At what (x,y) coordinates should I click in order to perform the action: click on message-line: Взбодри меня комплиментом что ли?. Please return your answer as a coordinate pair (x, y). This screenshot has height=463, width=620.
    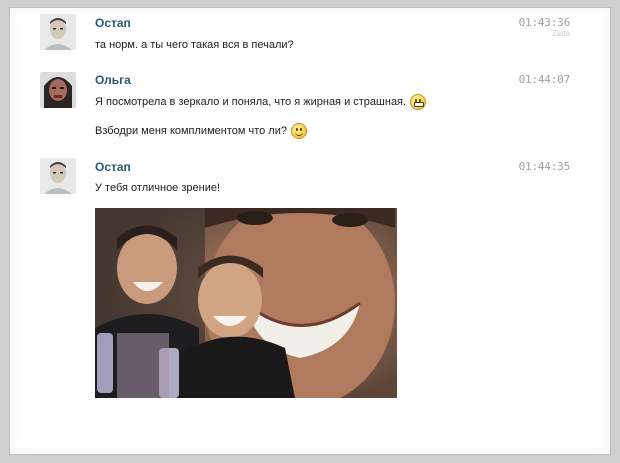
    Looking at the image, I should click on (191, 130).